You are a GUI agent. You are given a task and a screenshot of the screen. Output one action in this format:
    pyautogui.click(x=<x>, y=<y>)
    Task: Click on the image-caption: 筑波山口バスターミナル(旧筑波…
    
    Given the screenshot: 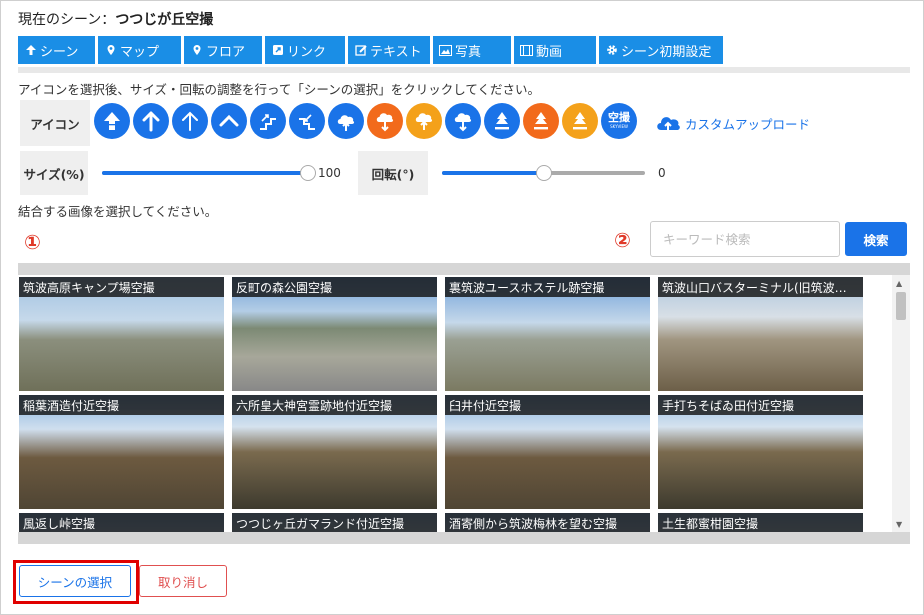 What is the action you would take?
    pyautogui.click(x=760, y=287)
    